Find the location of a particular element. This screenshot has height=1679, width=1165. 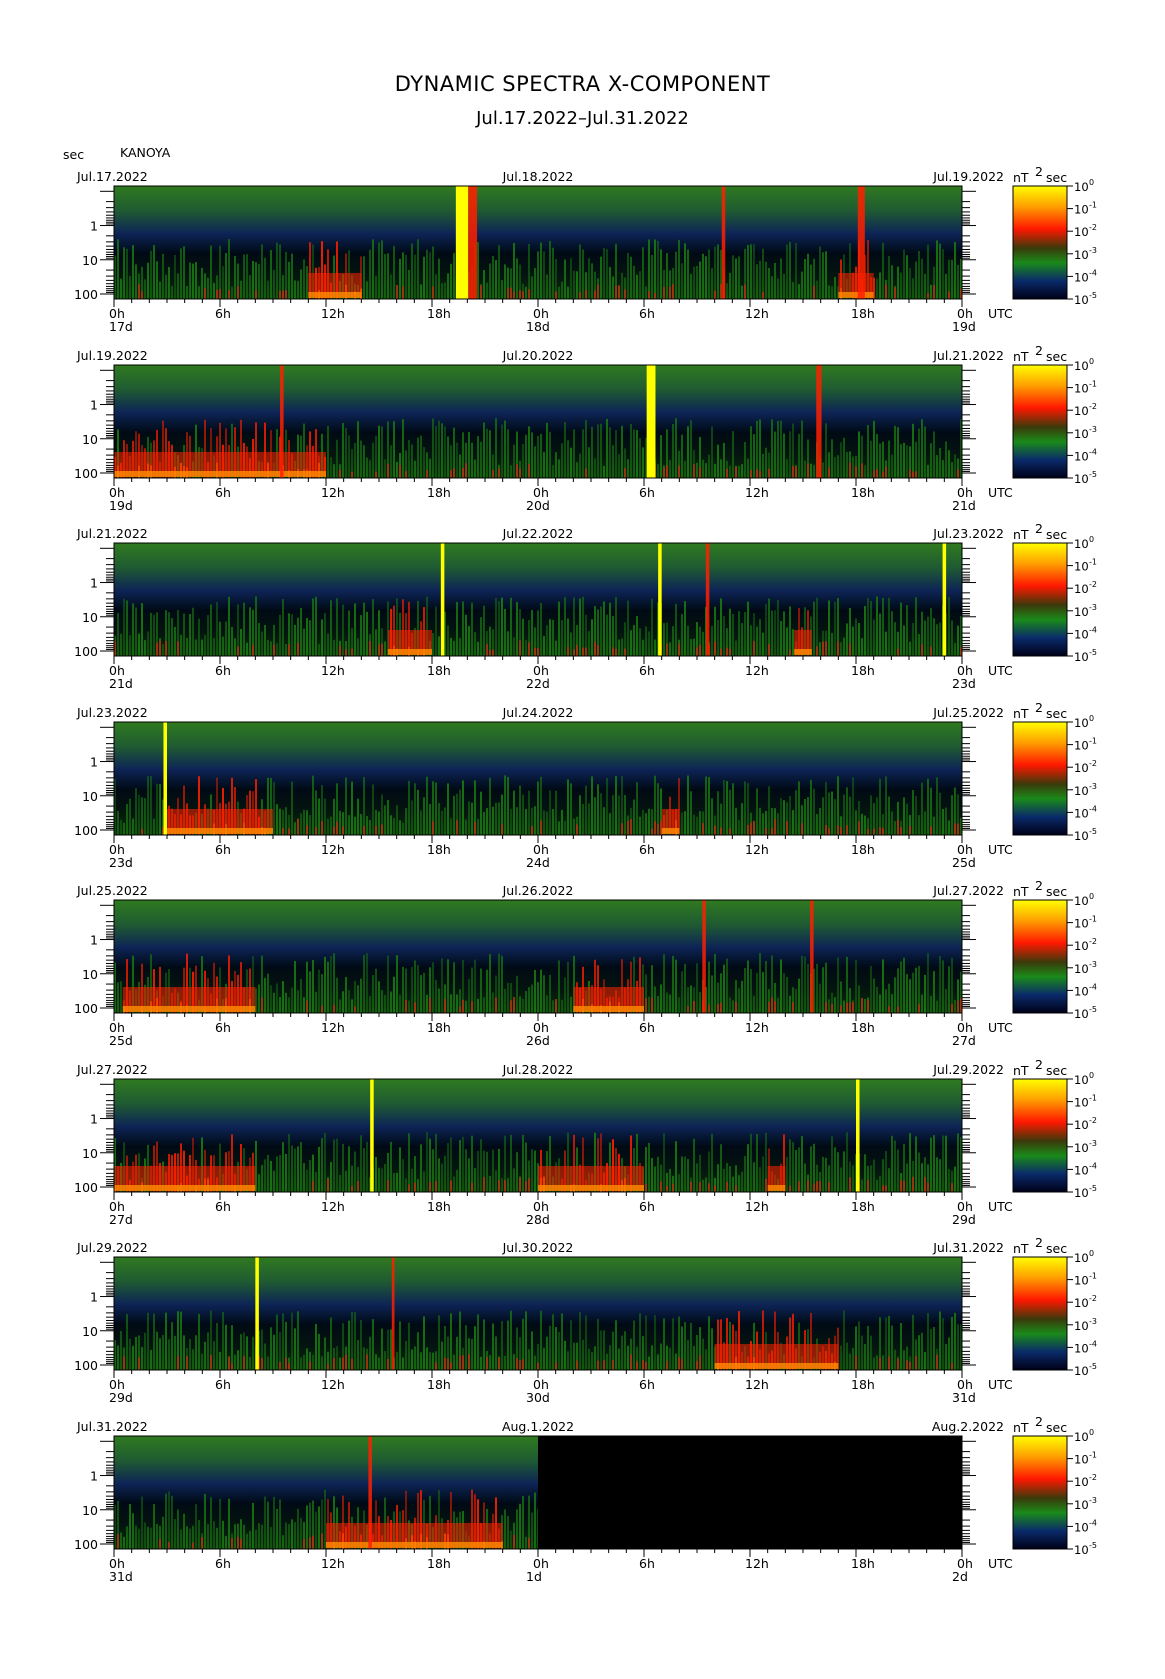

spike-max is located at coordinates (944, 599).